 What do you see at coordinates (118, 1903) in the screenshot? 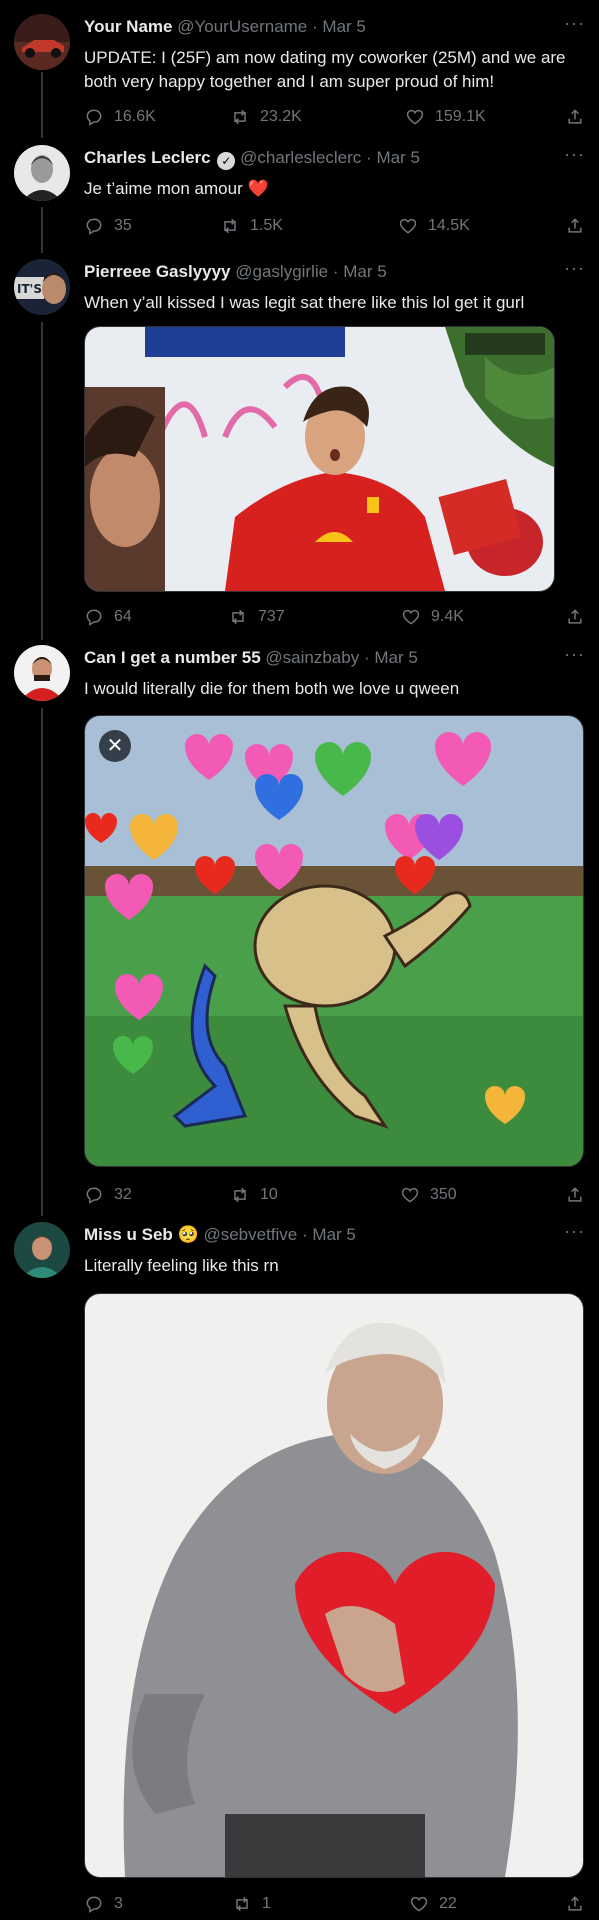
I see `reply-count: 3` at bounding box center [118, 1903].